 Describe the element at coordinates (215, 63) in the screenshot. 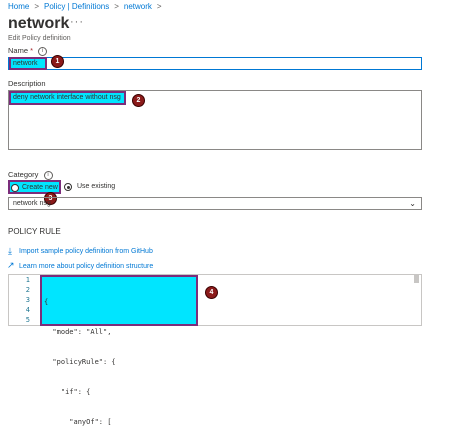

I see `name-input` at that location.